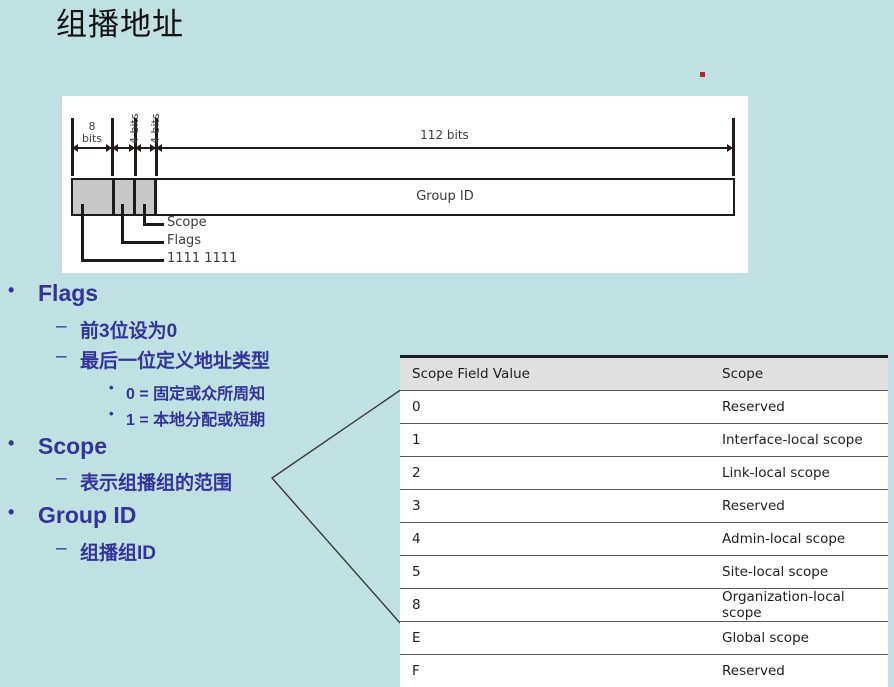 The width and height of the screenshot is (894, 687). Describe the element at coordinates (196, 394) in the screenshot. I see `bullet-text: 0 = 固定或众所周知` at that location.